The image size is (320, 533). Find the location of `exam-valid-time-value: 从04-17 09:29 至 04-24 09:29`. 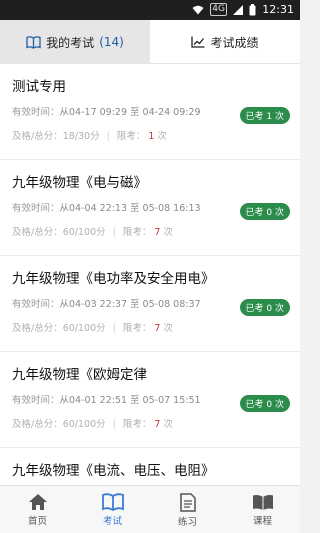

exam-valid-time-value: 从04-17 09:29 至 04-24 09:29 is located at coordinates (130, 112).